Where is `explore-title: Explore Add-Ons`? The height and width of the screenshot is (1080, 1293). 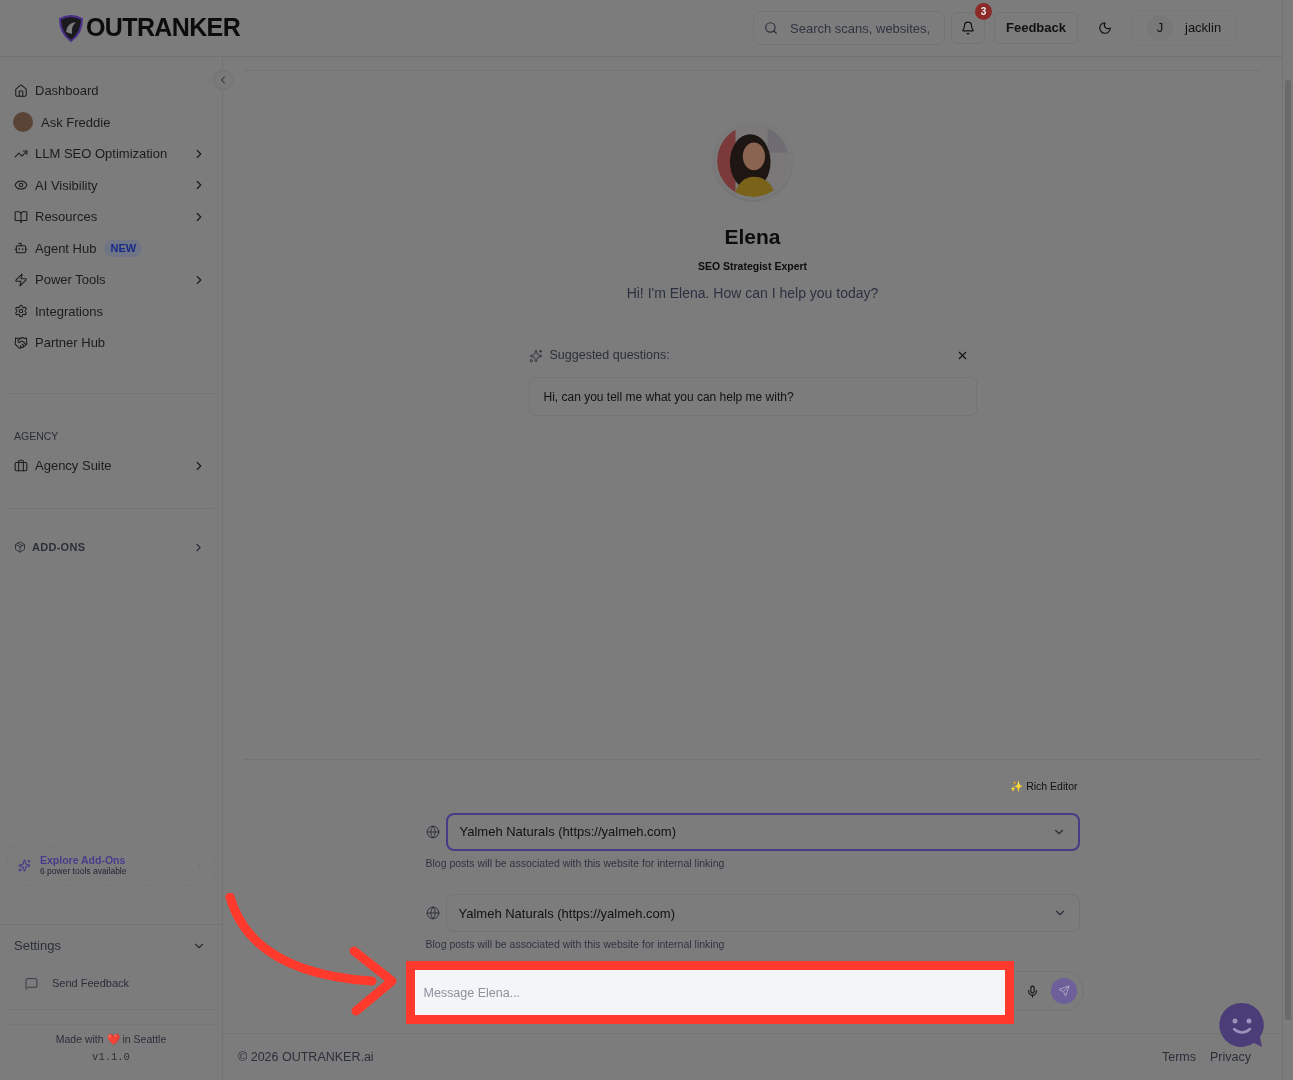 explore-title: Explore Add-Ons is located at coordinates (83, 860).